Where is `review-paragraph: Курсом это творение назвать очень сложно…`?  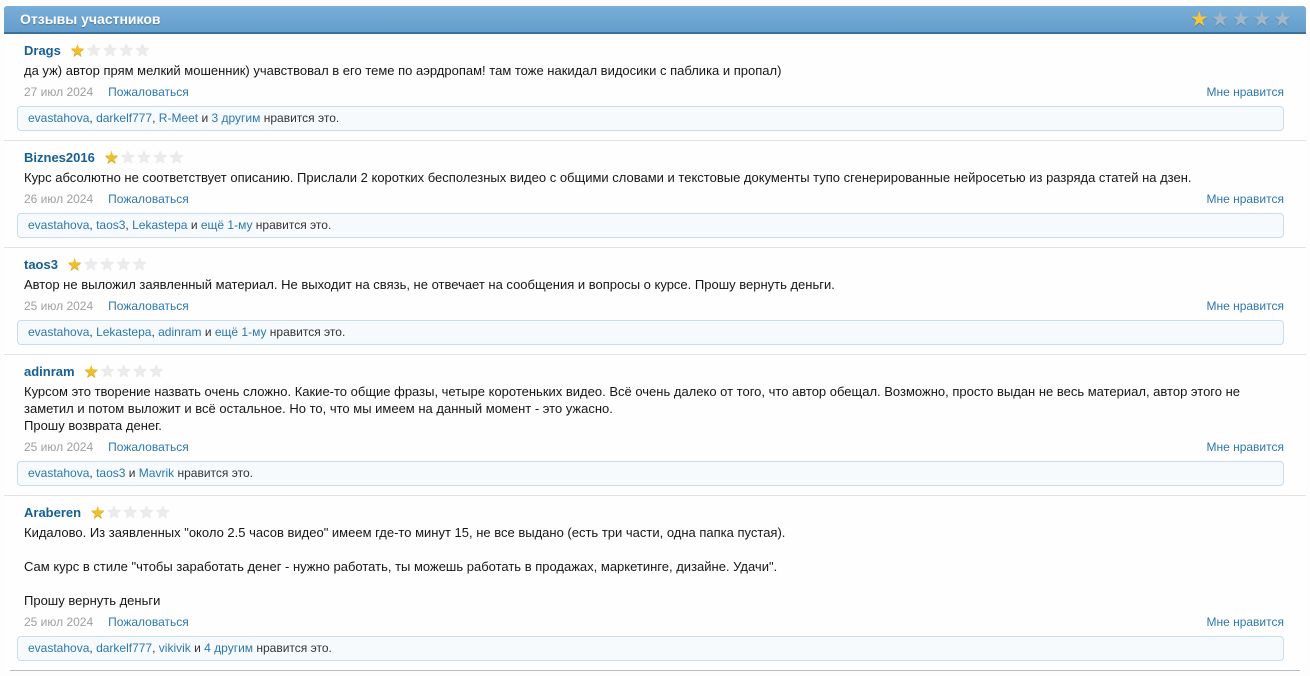
review-paragraph: Курсом это творение назвать очень сложно… is located at coordinates (634, 400).